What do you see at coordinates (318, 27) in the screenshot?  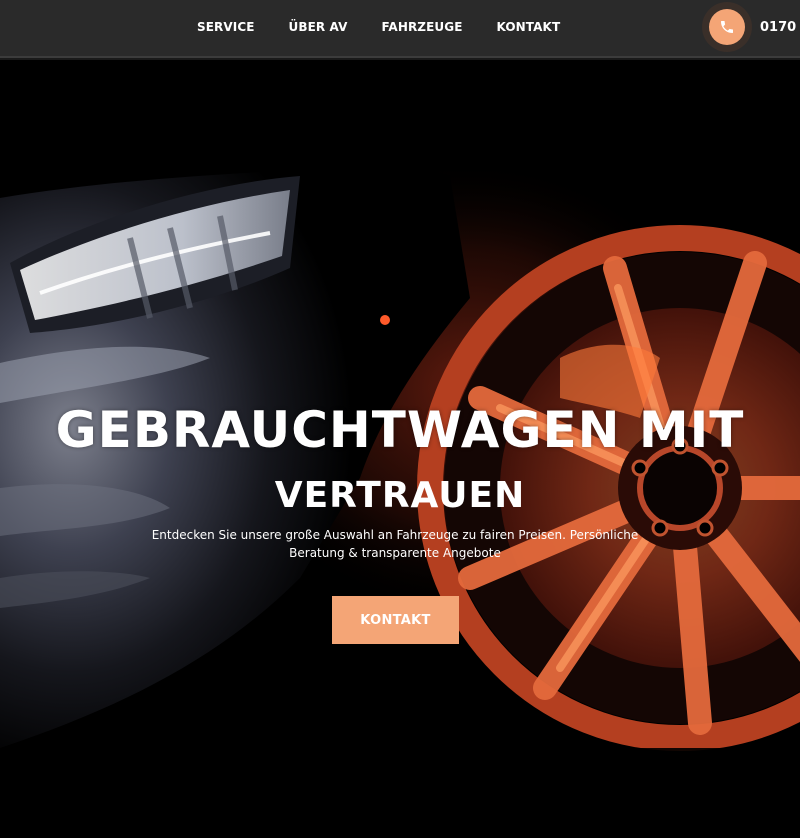 I see `nav-link-ueber-av: ÜBER AV` at bounding box center [318, 27].